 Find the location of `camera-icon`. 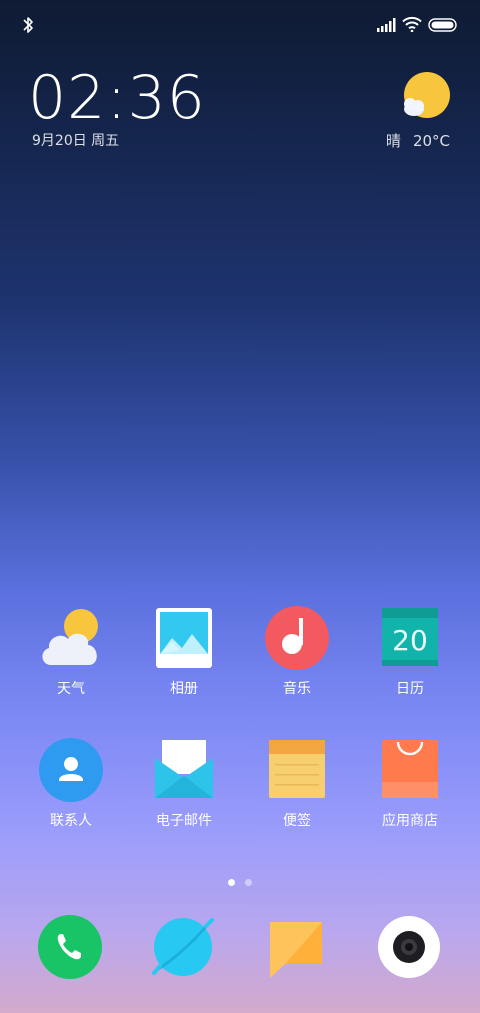

camera-icon is located at coordinates (409, 947).